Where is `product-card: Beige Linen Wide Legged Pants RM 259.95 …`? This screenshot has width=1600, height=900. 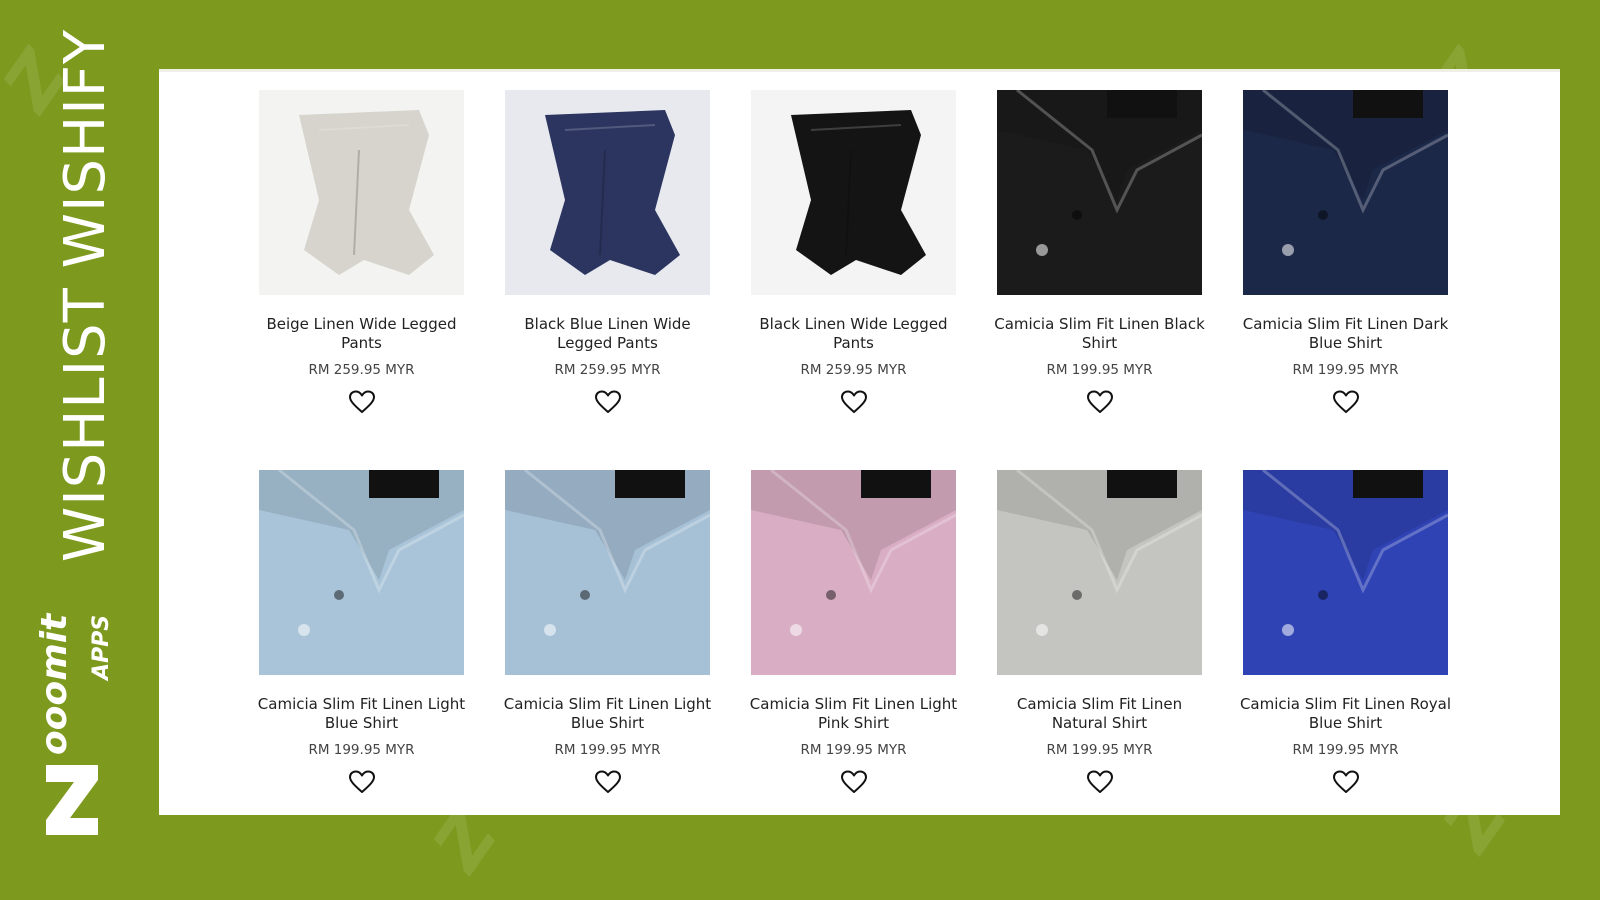 product-card: Beige Linen Wide Legged Pants RM 259.95 … is located at coordinates (361, 259).